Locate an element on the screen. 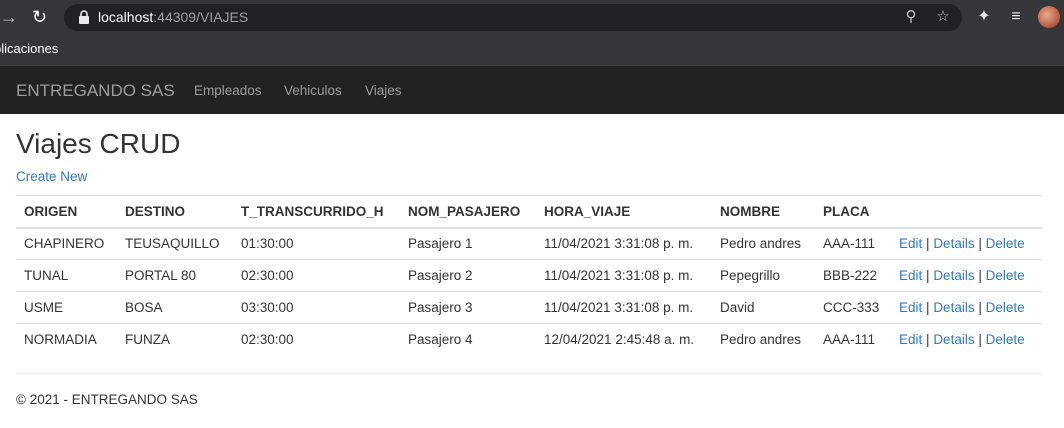 The image size is (1064, 428). cell-origen: TUNAL is located at coordinates (66, 275).